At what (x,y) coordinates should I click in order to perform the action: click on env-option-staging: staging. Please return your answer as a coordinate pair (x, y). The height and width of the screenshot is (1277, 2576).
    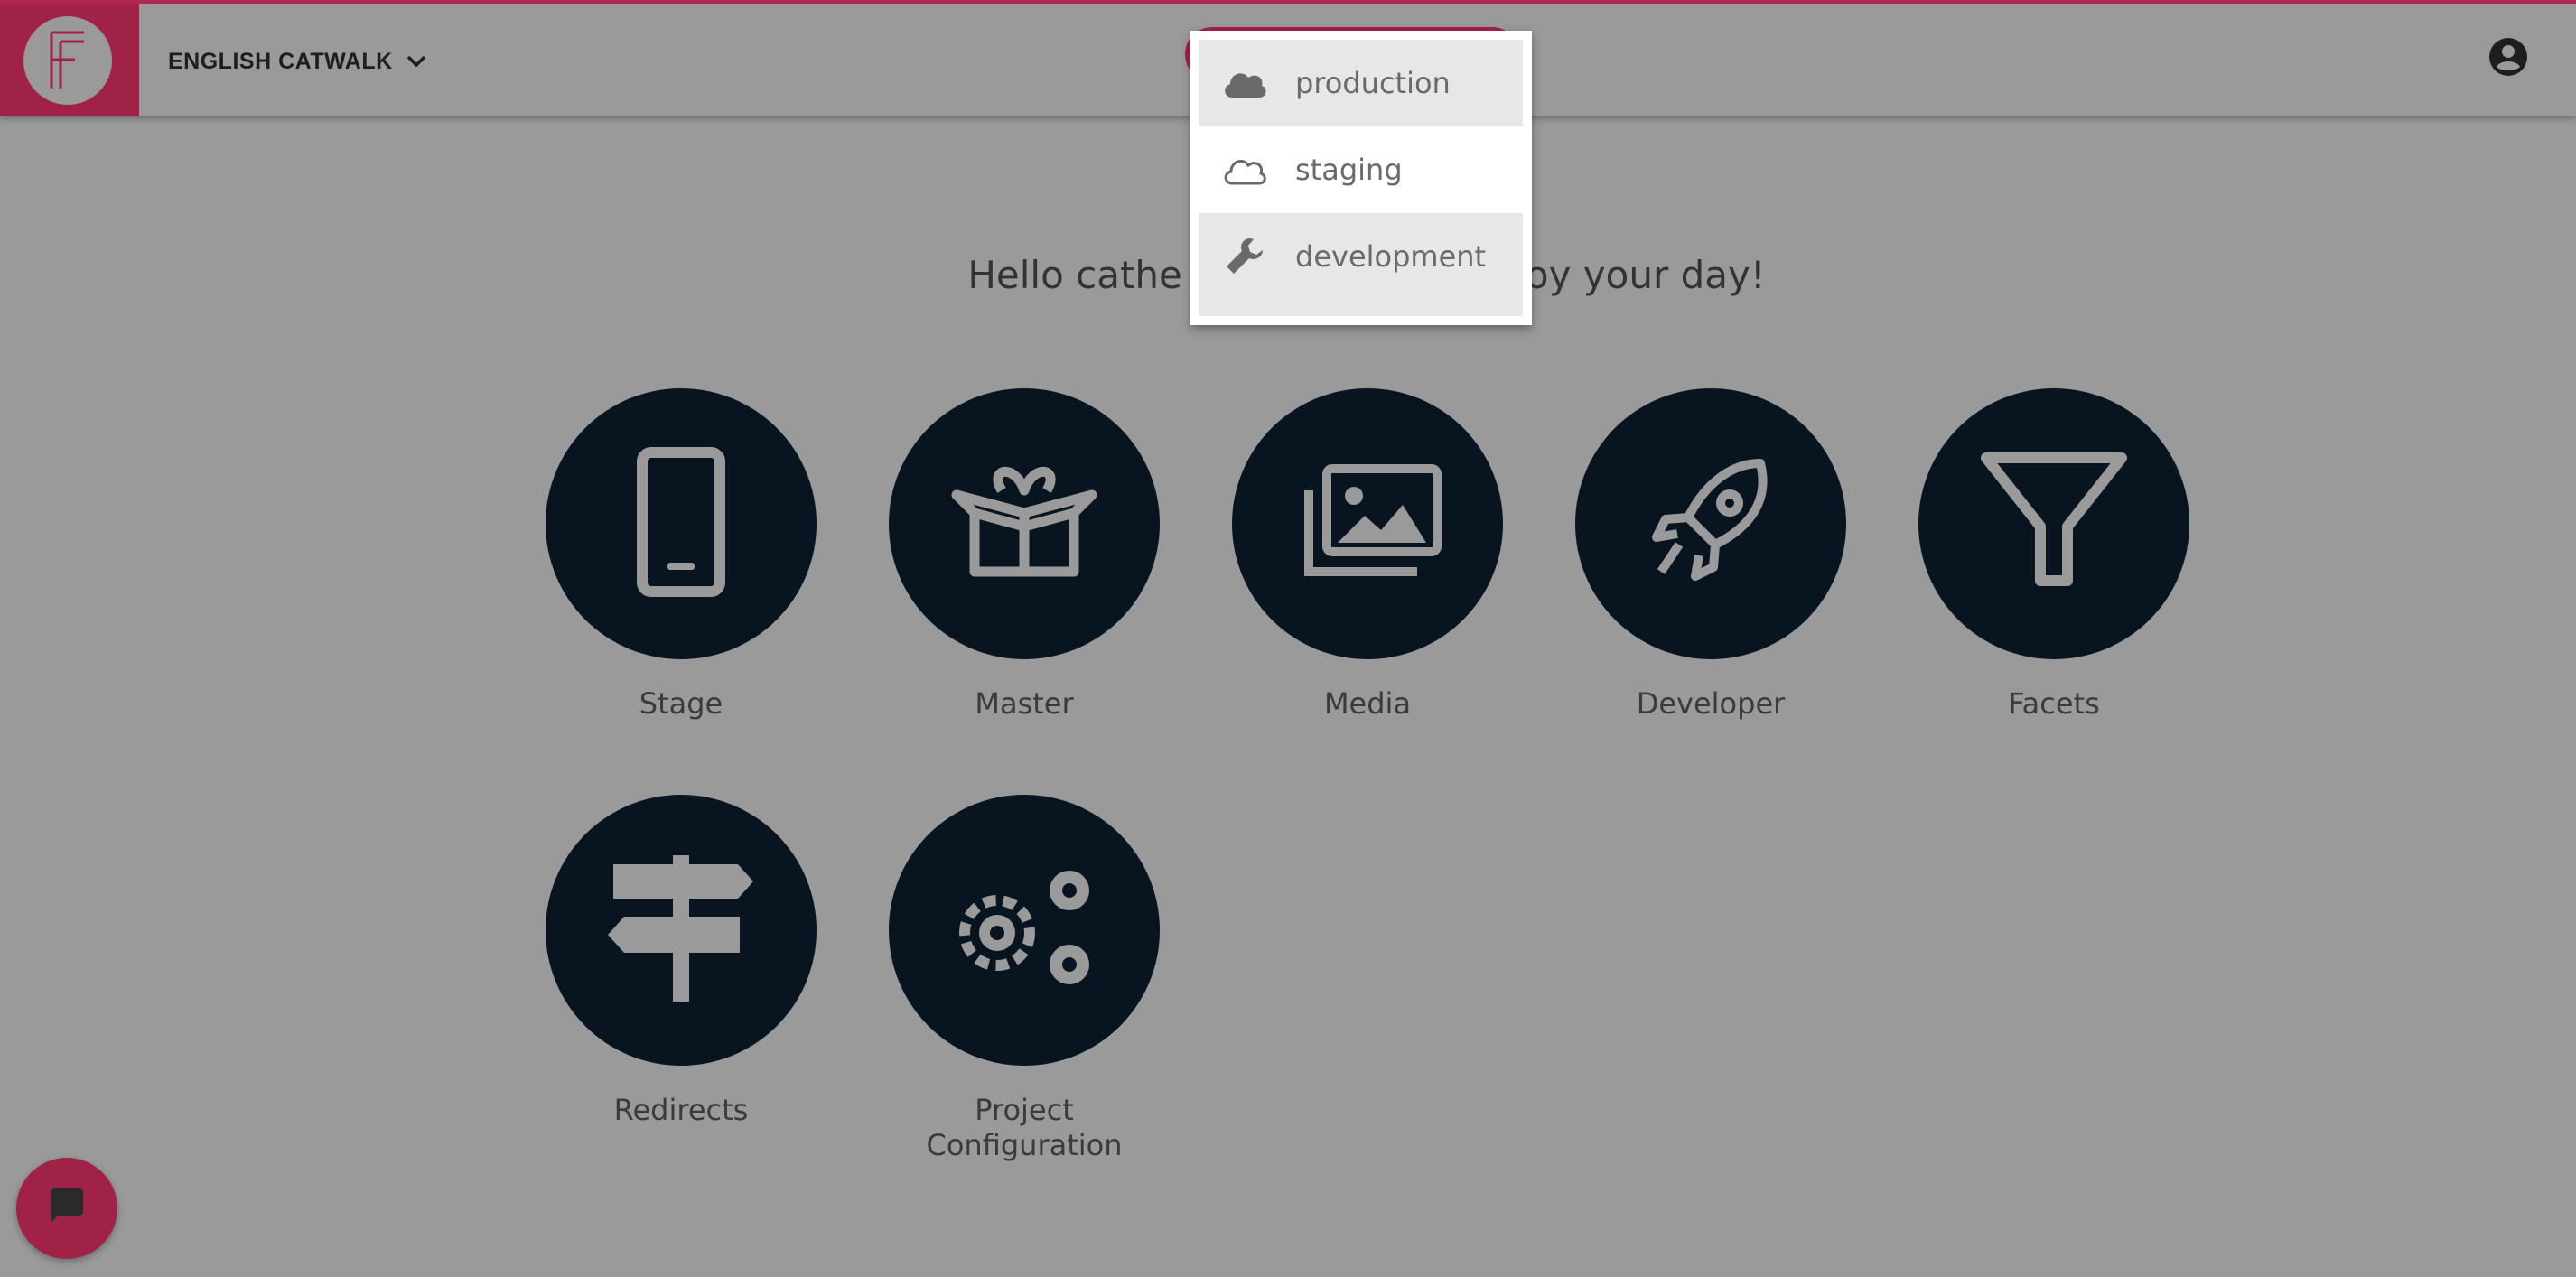
    Looking at the image, I should click on (1361, 170).